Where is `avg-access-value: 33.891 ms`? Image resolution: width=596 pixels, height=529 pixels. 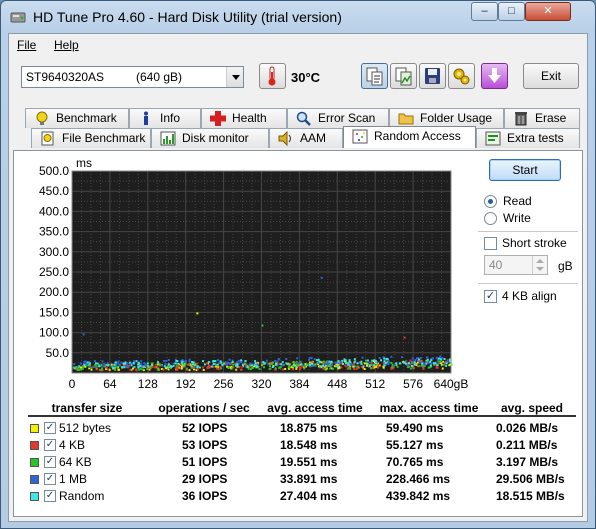
avg-access-value: 33.891 ms is located at coordinates (309, 479).